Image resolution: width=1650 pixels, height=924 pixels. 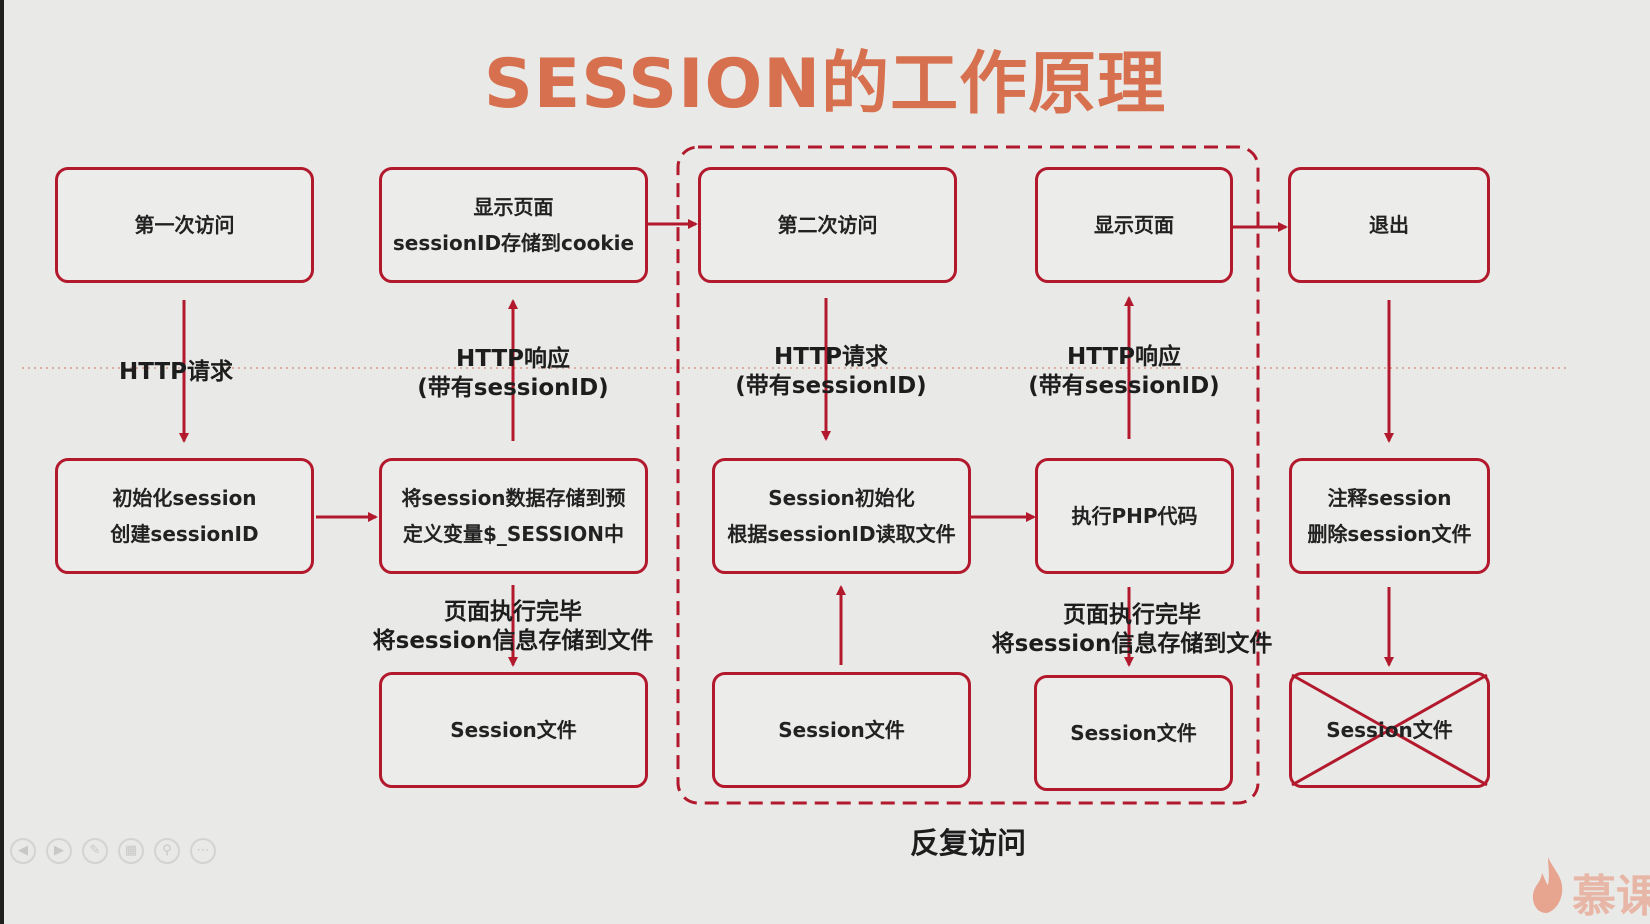 I want to click on pen-icon: ✎, so click(x=95, y=851).